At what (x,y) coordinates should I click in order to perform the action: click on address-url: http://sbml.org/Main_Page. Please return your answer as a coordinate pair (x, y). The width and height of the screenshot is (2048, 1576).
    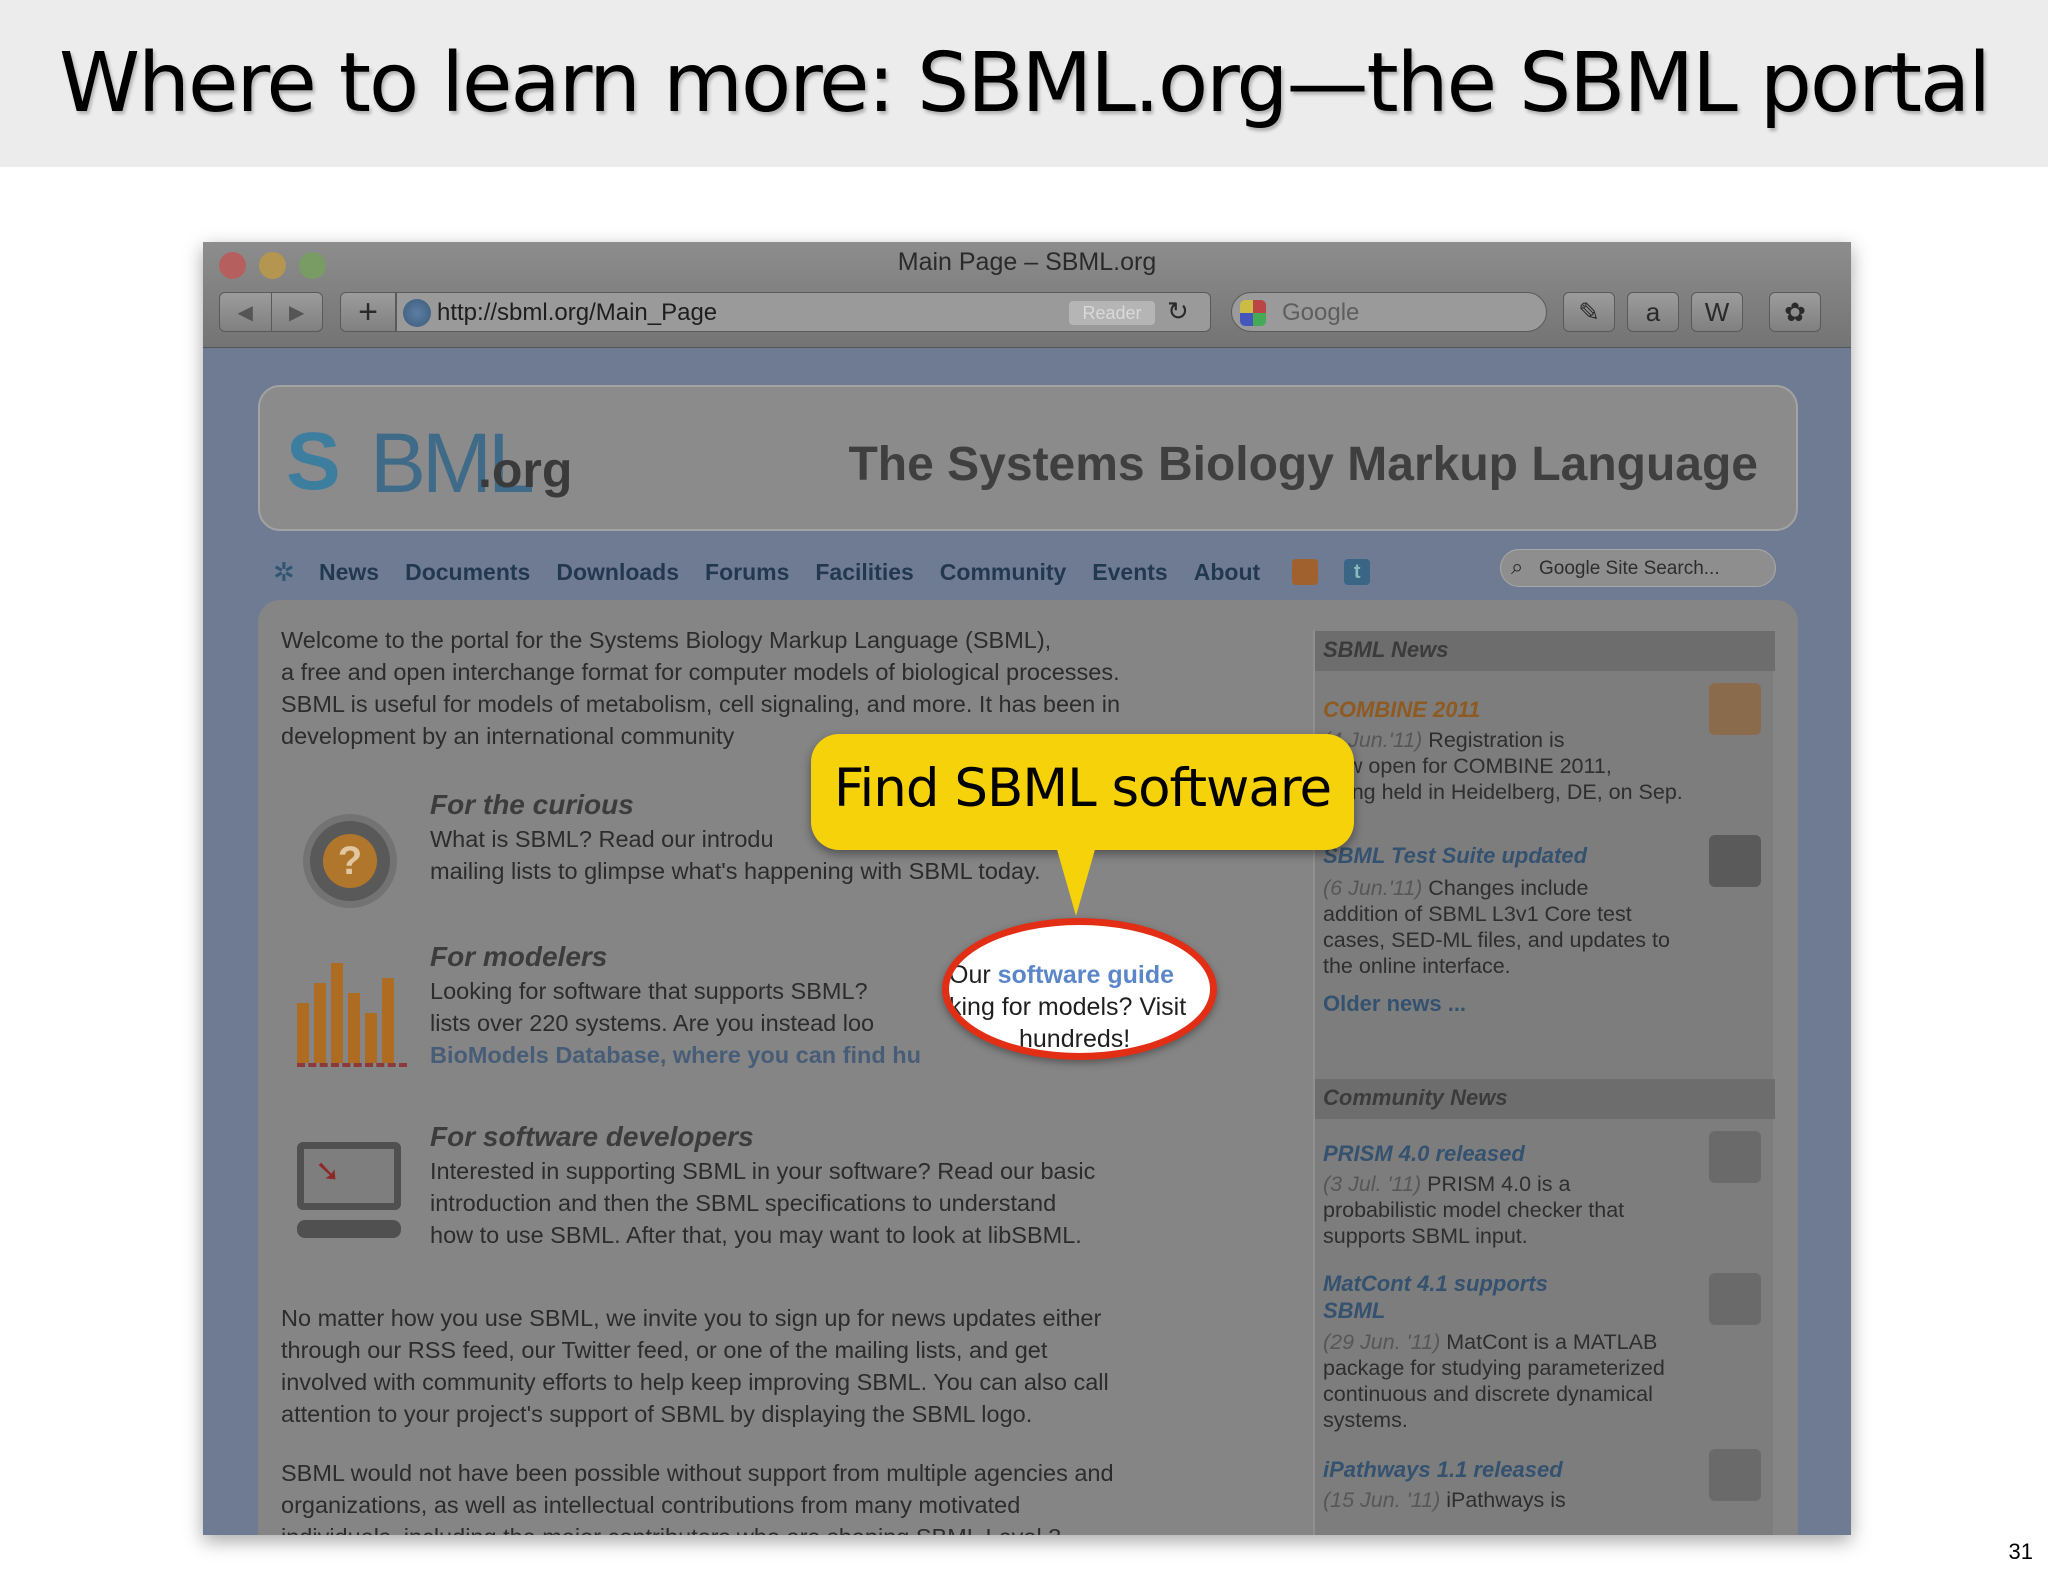
    Looking at the image, I should click on (577, 313).